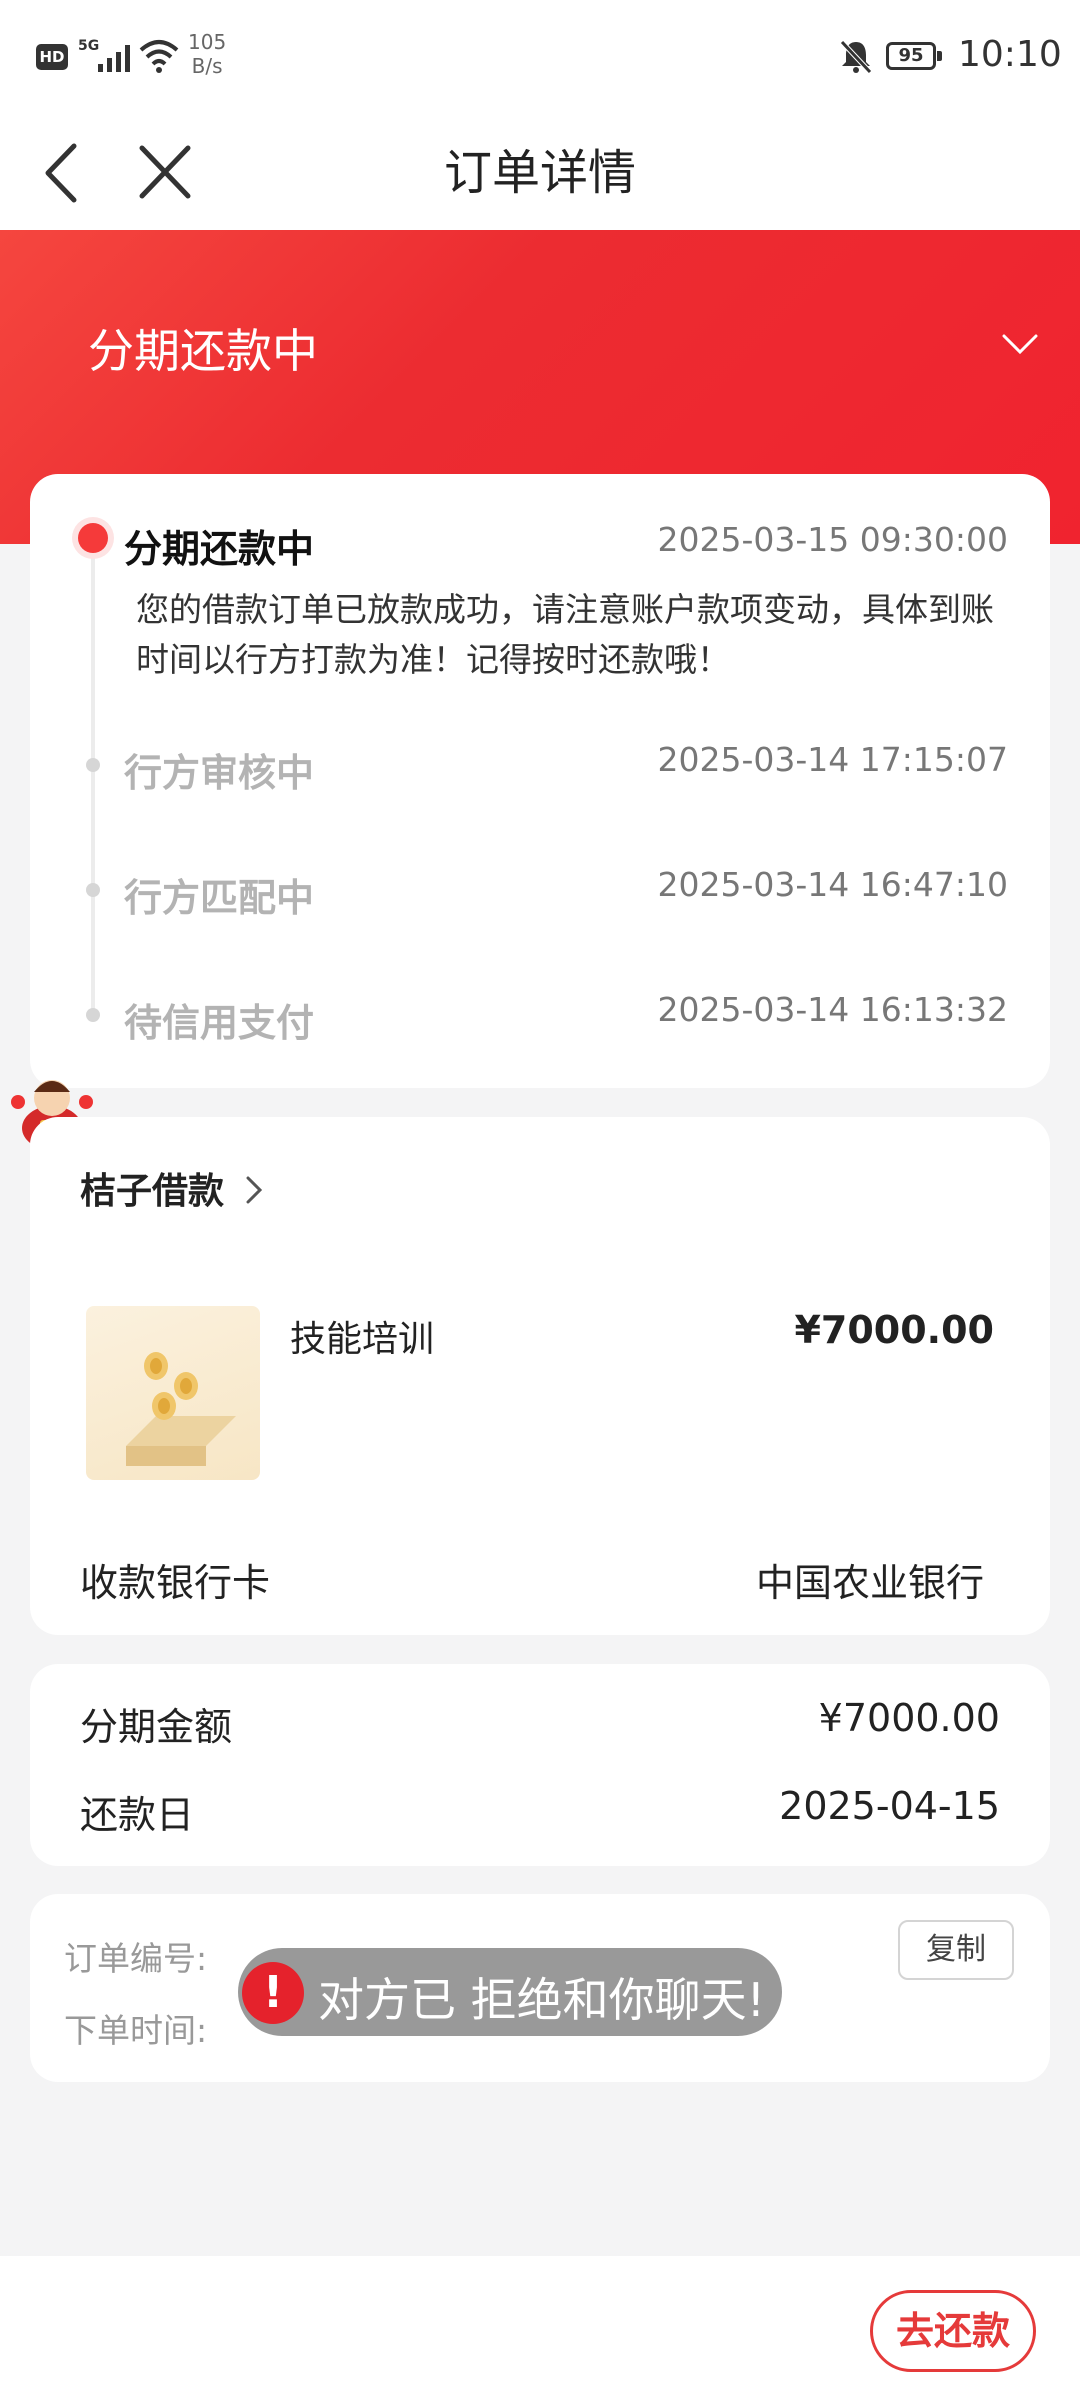  Describe the element at coordinates (219, 549) in the screenshot. I see `timeline-title: 分期还款中` at that location.